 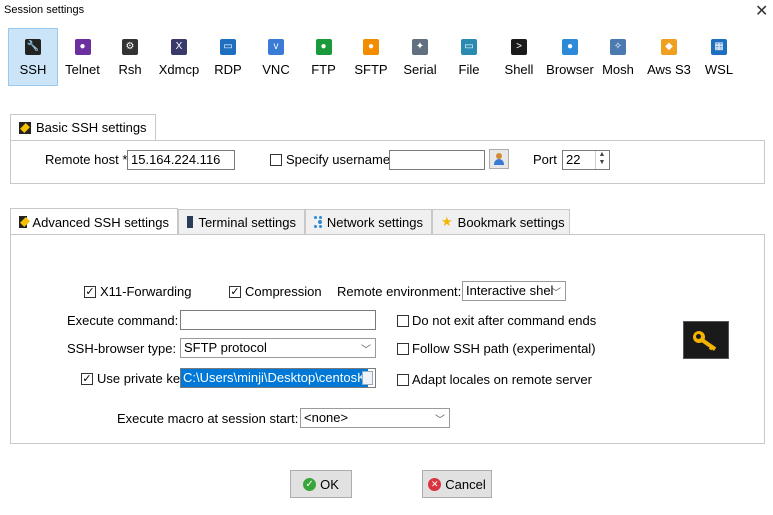 I want to click on session-type-label: Xdmcp, so click(x=179, y=69).